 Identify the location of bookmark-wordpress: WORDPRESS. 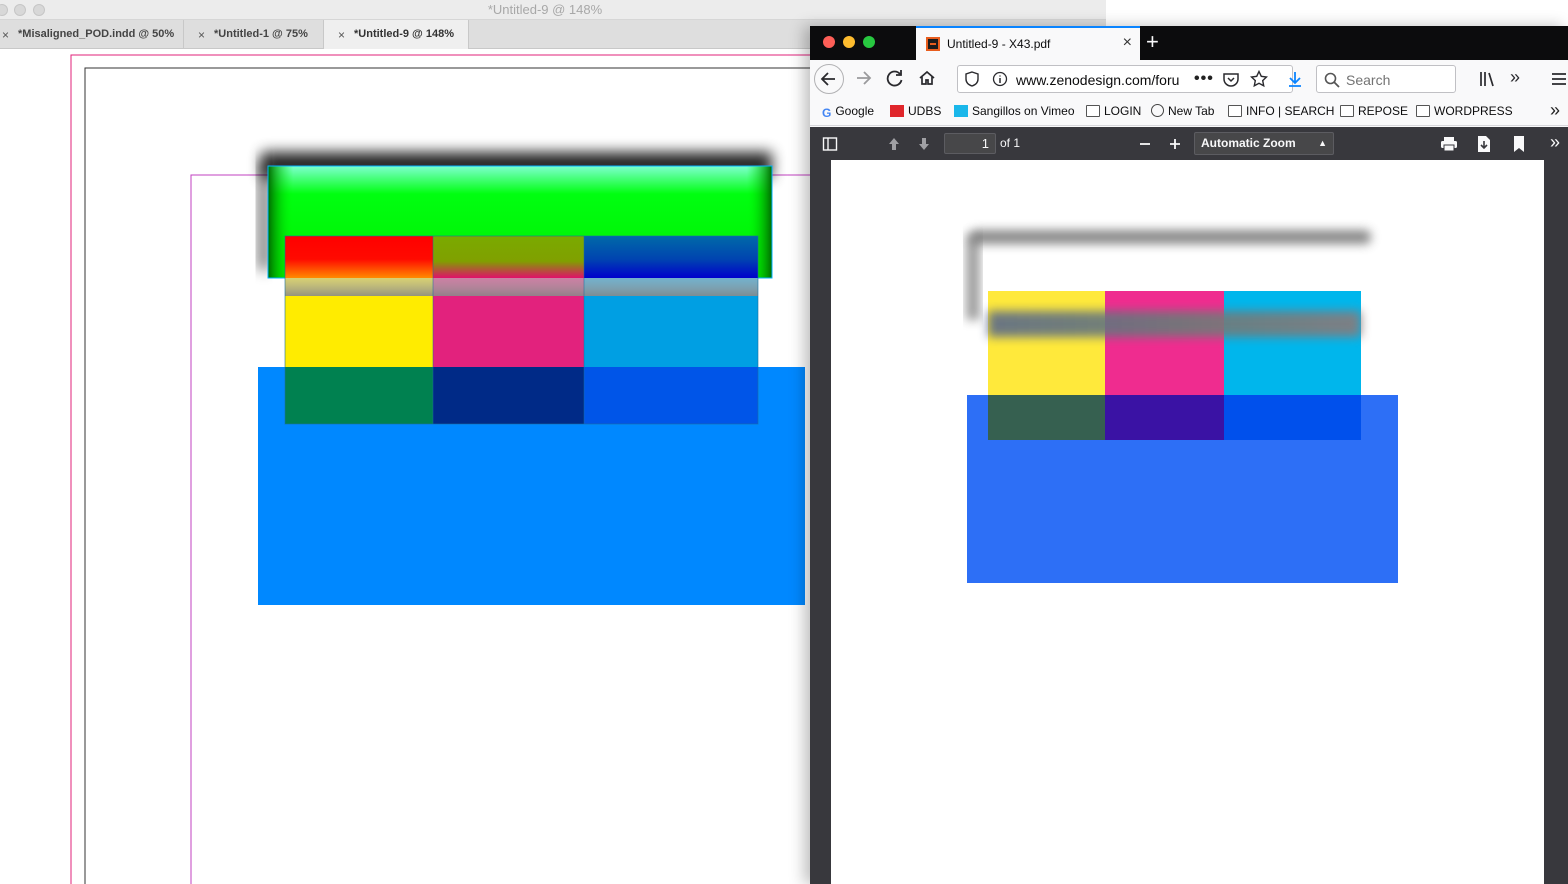
(1464, 111).